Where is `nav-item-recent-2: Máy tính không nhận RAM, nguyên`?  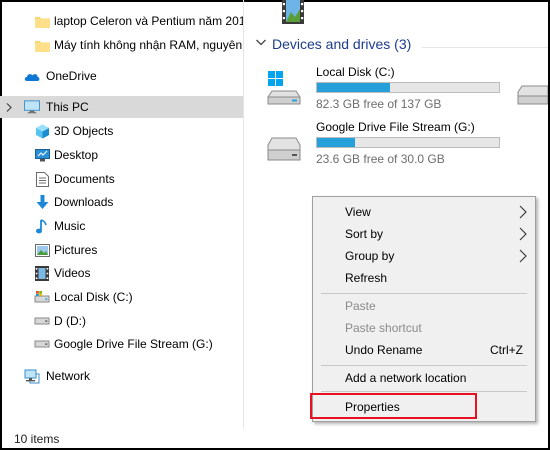
nav-item-recent-2: Máy tính không nhận RAM, nguyên is located at coordinates (121, 45).